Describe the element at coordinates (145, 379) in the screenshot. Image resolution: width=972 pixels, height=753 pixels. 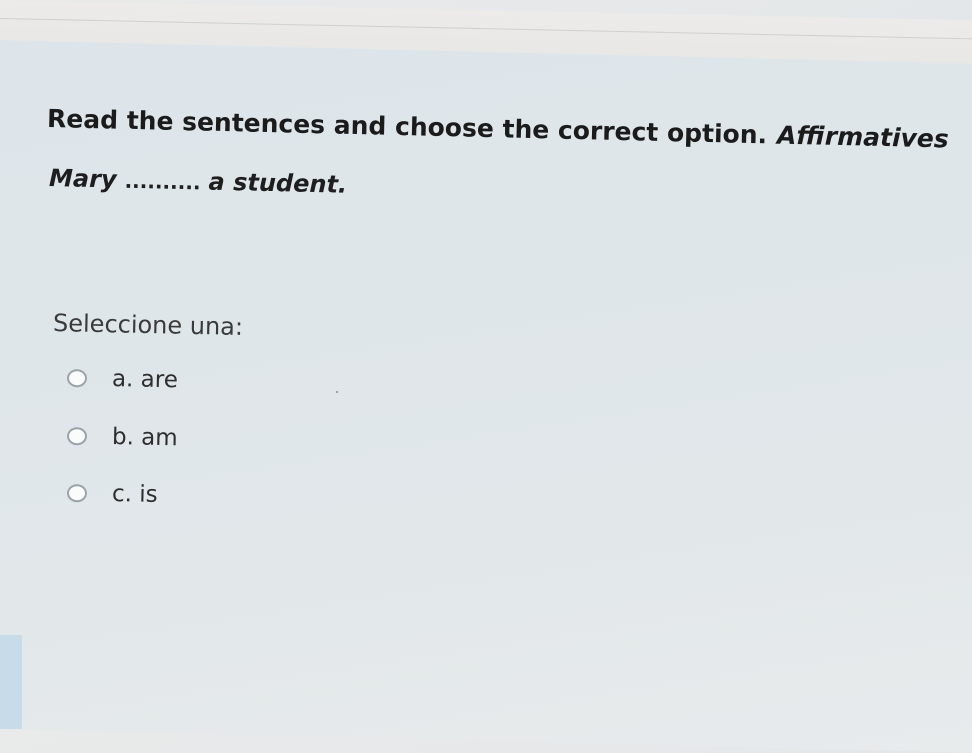
I see `option-label-a: a. are` at that location.